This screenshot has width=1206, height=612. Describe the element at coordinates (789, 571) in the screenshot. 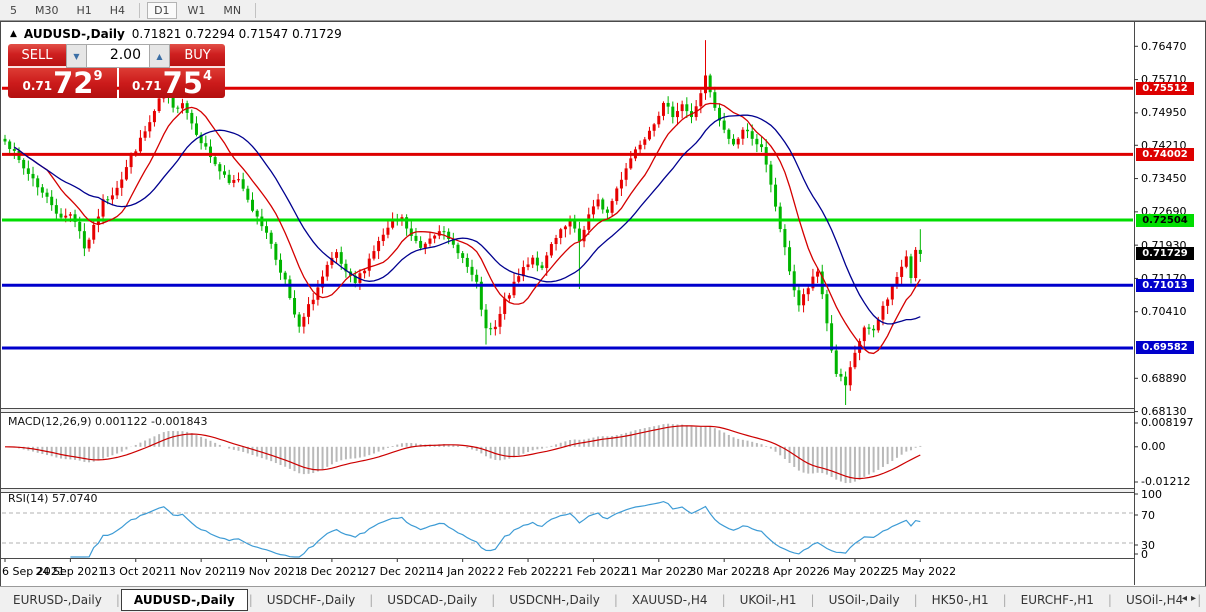

I see `date-axis-label: 18 Apr 2022` at that location.